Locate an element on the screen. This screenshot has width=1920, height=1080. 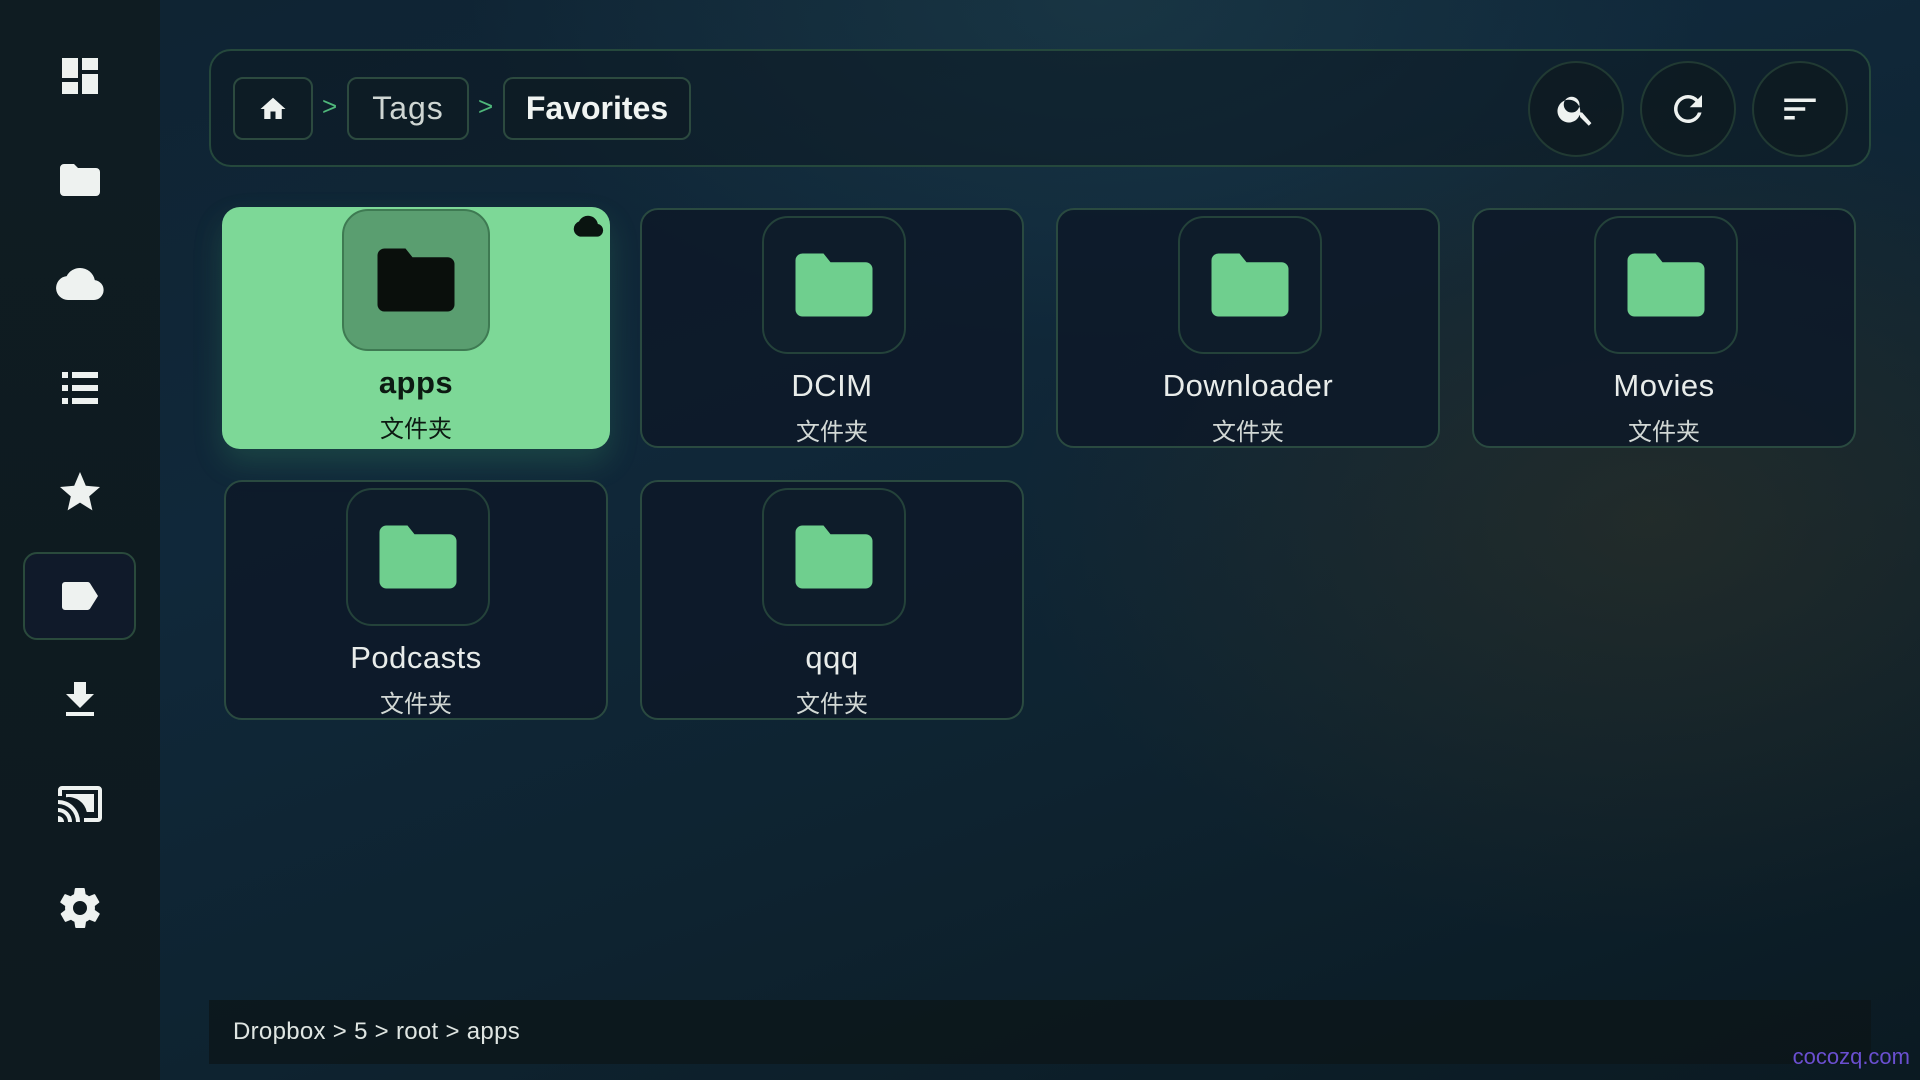
search-icon is located at coordinates (1574, 111).